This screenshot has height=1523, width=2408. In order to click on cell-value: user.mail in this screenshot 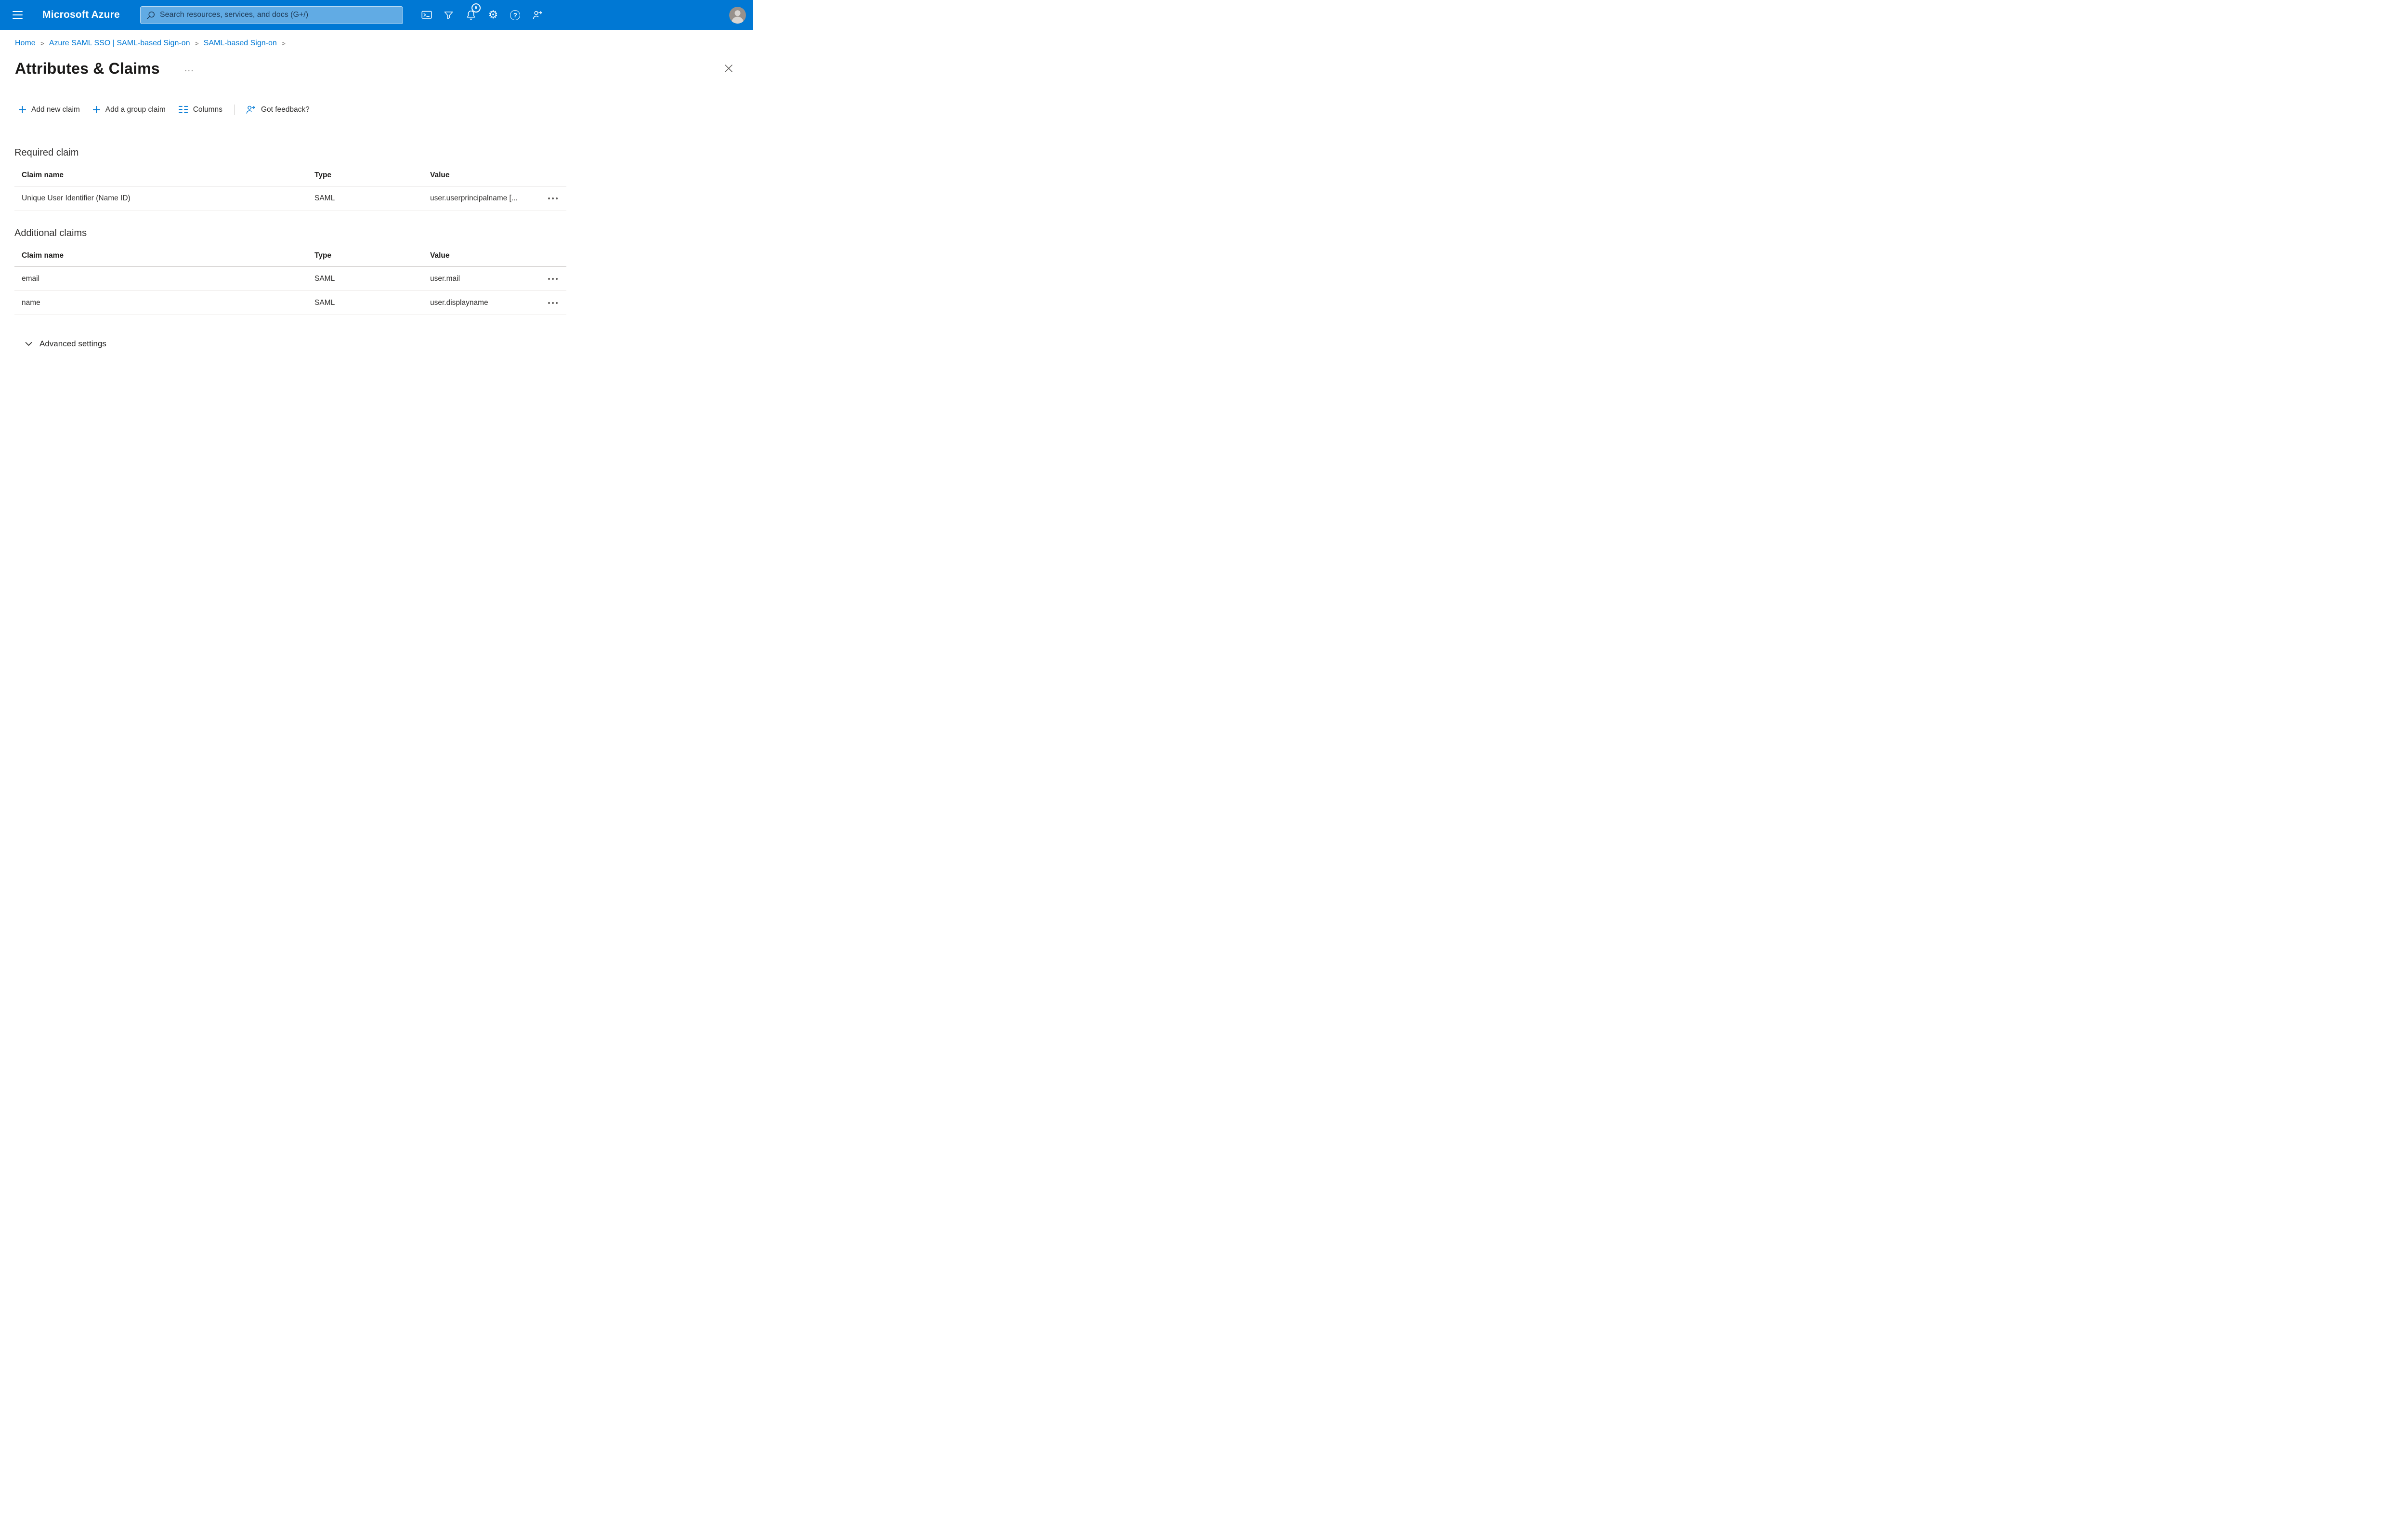, I will do `click(445, 278)`.